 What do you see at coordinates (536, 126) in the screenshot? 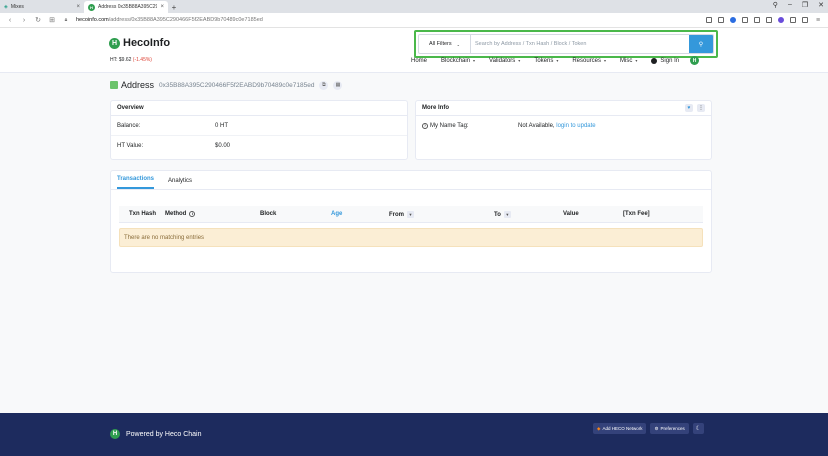
I see `name-tag-value: Not Available,` at bounding box center [536, 126].